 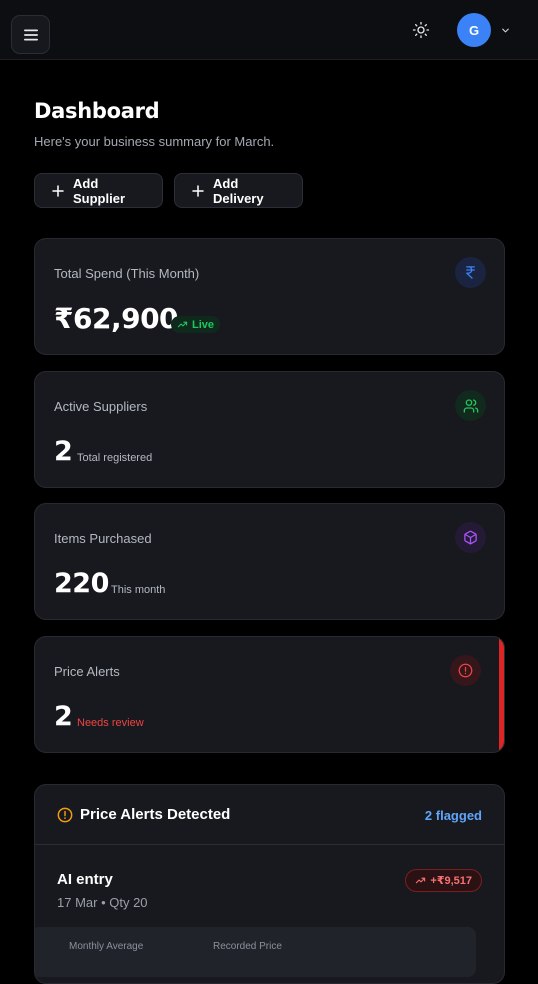 I want to click on rupee-icon, so click(x=470, y=272).